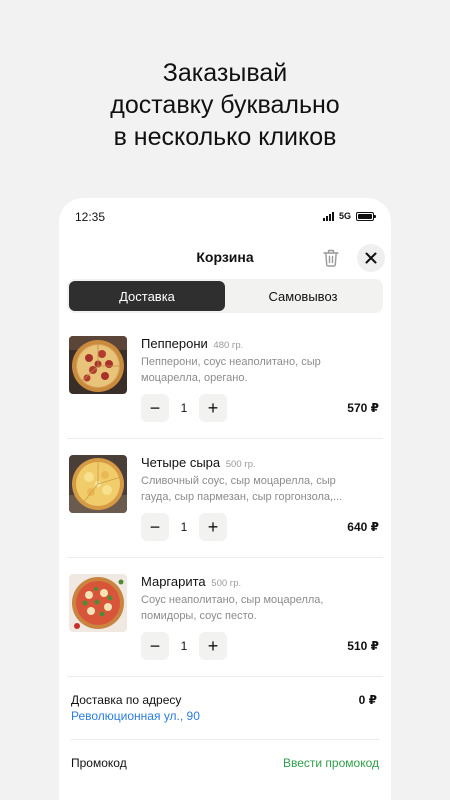 The width and height of the screenshot is (450, 800). What do you see at coordinates (126, 700) in the screenshot?
I see `delivery-label: Доставка по адресу` at bounding box center [126, 700].